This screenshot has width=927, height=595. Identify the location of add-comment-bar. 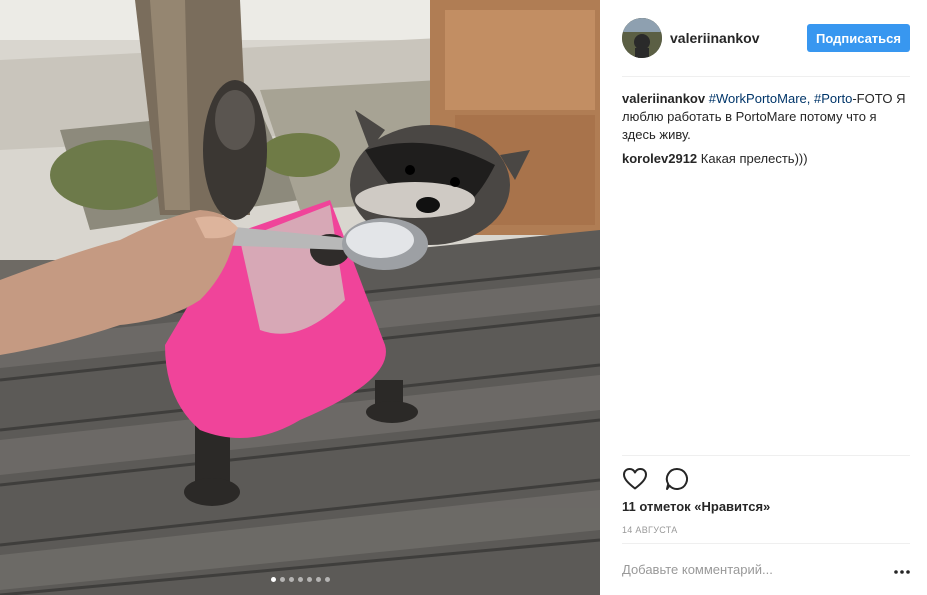
(766, 569).